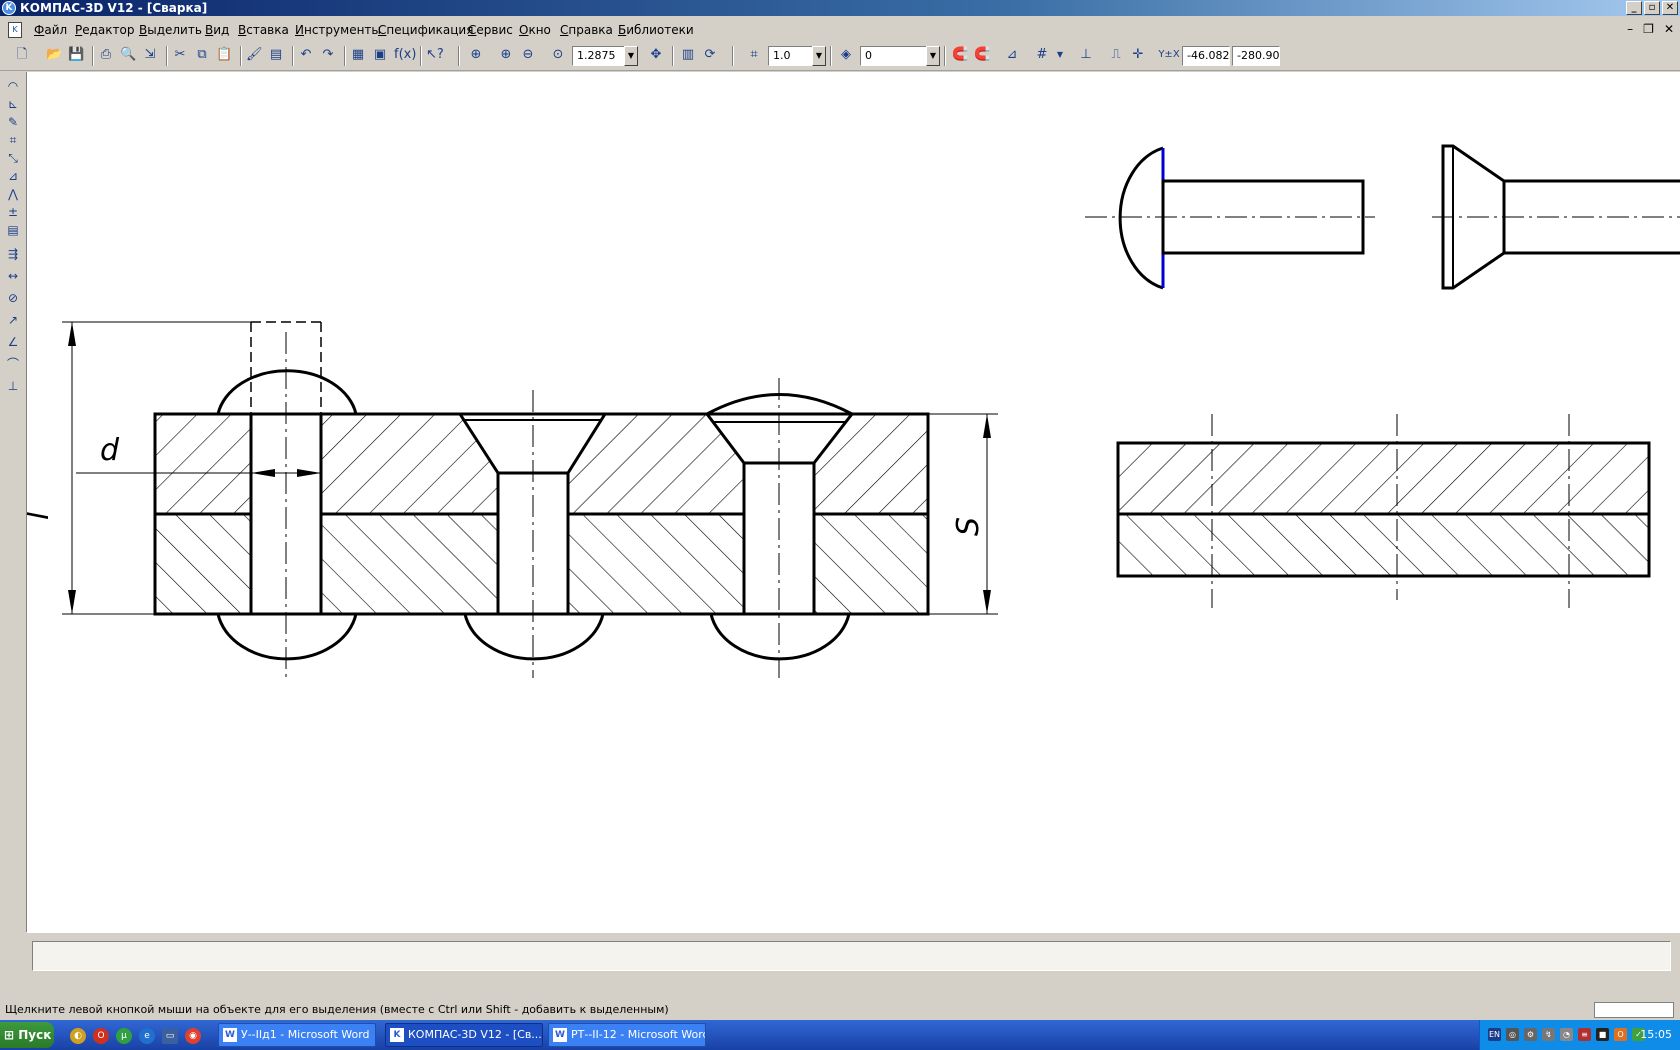  I want to click on zoom-dropdown-icon: ▼, so click(631, 56).